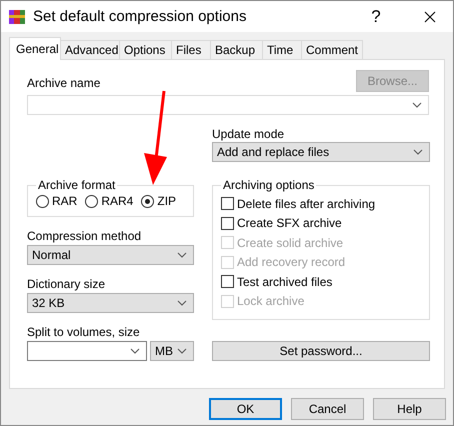 The image size is (454, 426). Describe the element at coordinates (228, 105) in the screenshot. I see `archive-name-field` at that location.